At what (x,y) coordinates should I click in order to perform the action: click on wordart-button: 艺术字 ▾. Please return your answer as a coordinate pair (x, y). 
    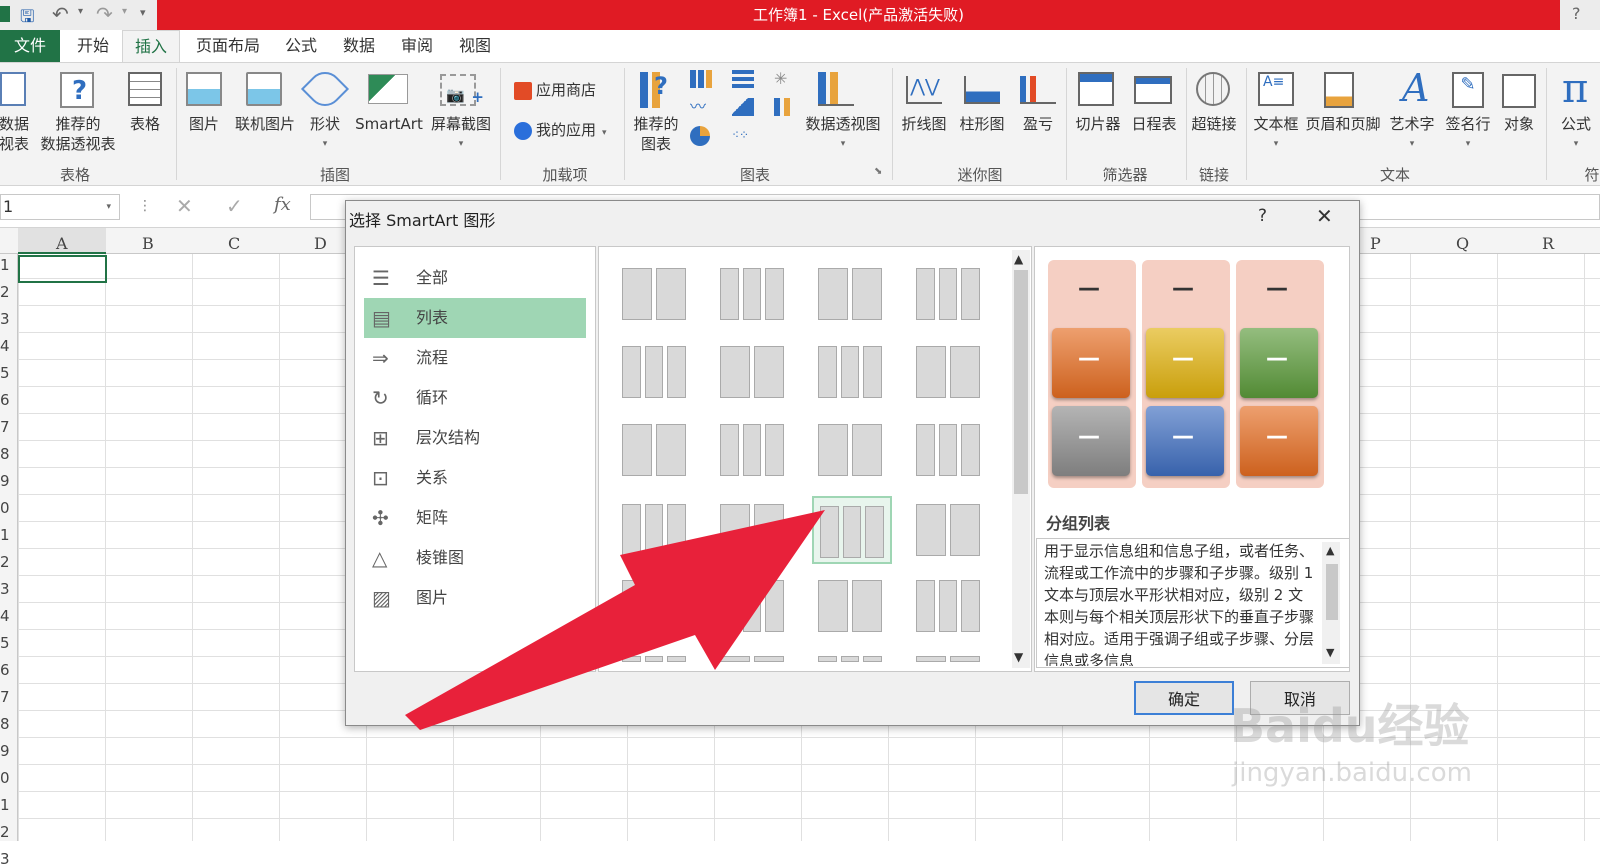
    Looking at the image, I should click on (1412, 134).